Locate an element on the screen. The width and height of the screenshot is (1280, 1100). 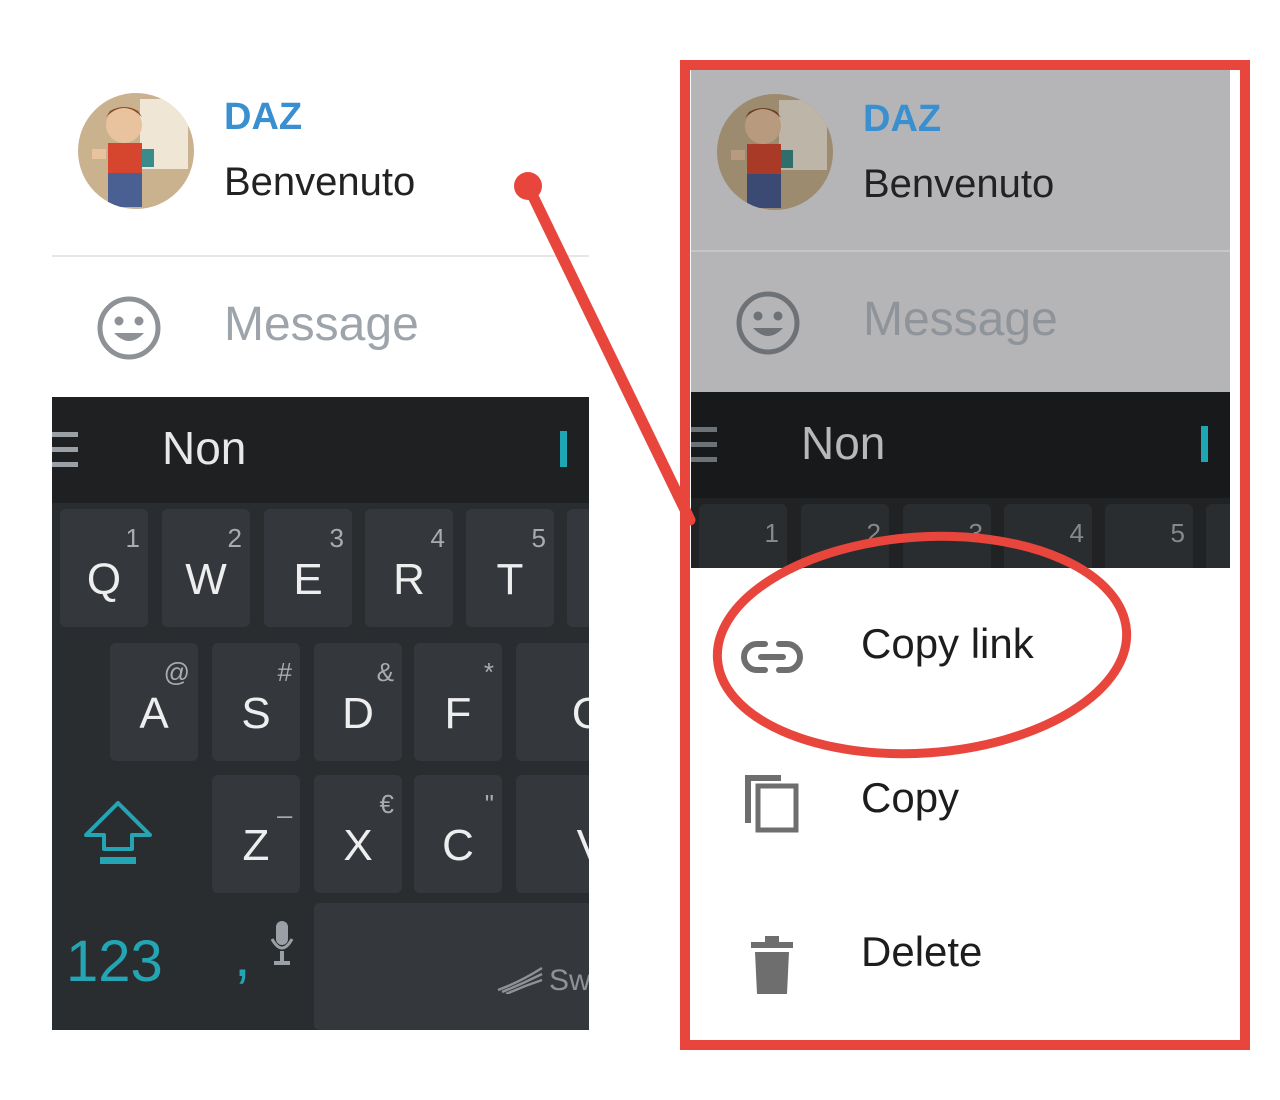
comma-key: , is located at coordinates (242, 955).